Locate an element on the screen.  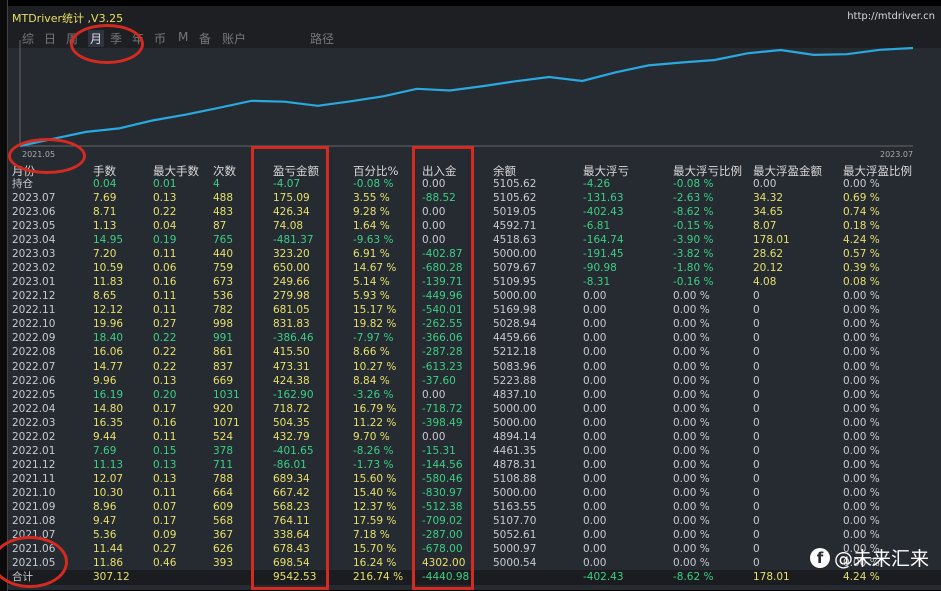
cell-month: 2023.07 is located at coordinates (34, 198).